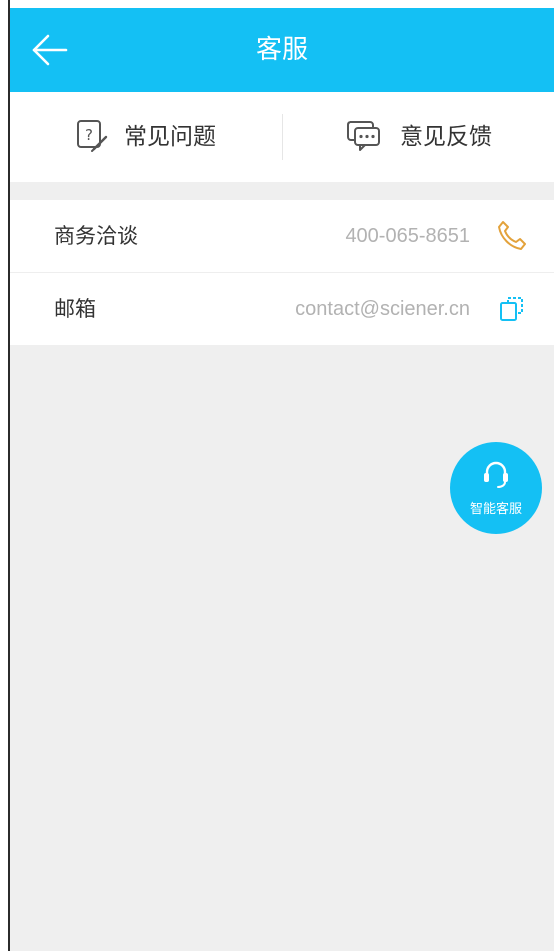  What do you see at coordinates (5, 475) in the screenshot?
I see `window-left-edge` at bounding box center [5, 475].